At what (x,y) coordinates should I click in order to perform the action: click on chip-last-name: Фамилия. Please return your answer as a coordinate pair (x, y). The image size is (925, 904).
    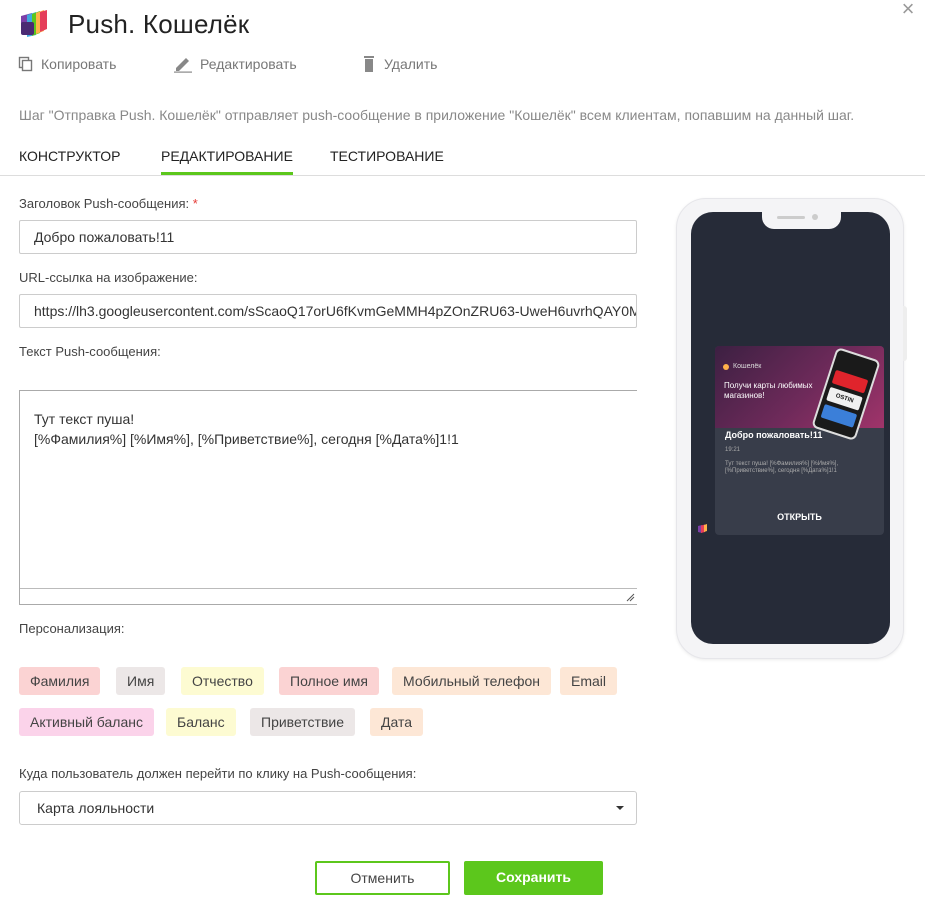
    Looking at the image, I should click on (60, 681).